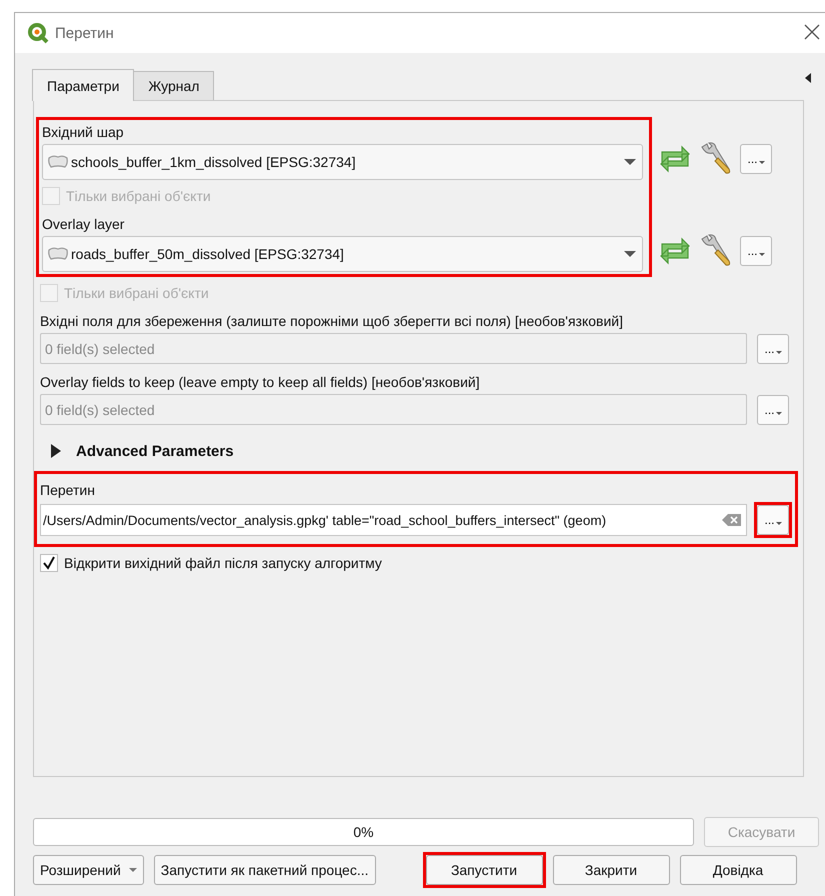 The height and width of the screenshot is (896, 825). I want to click on tab: Параметри, so click(83, 85).